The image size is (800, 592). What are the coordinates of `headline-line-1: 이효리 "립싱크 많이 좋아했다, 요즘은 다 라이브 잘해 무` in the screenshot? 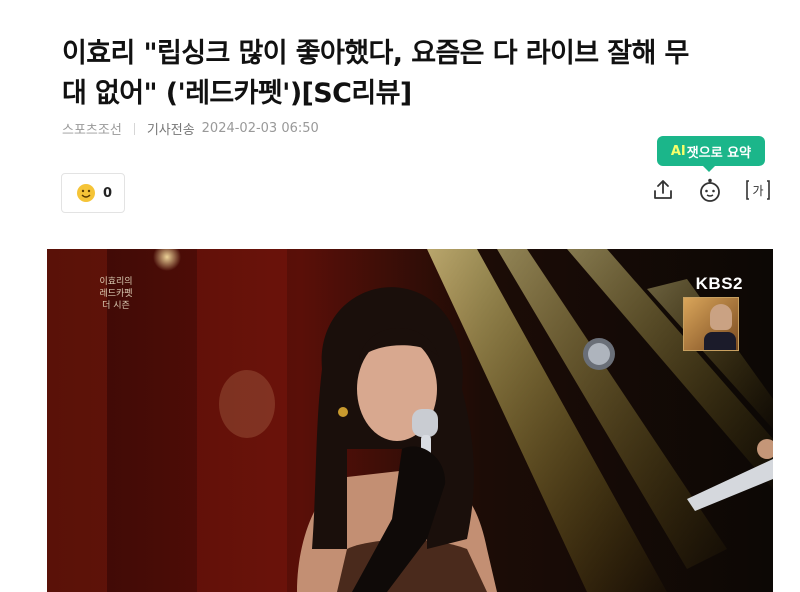 It's located at (375, 53).